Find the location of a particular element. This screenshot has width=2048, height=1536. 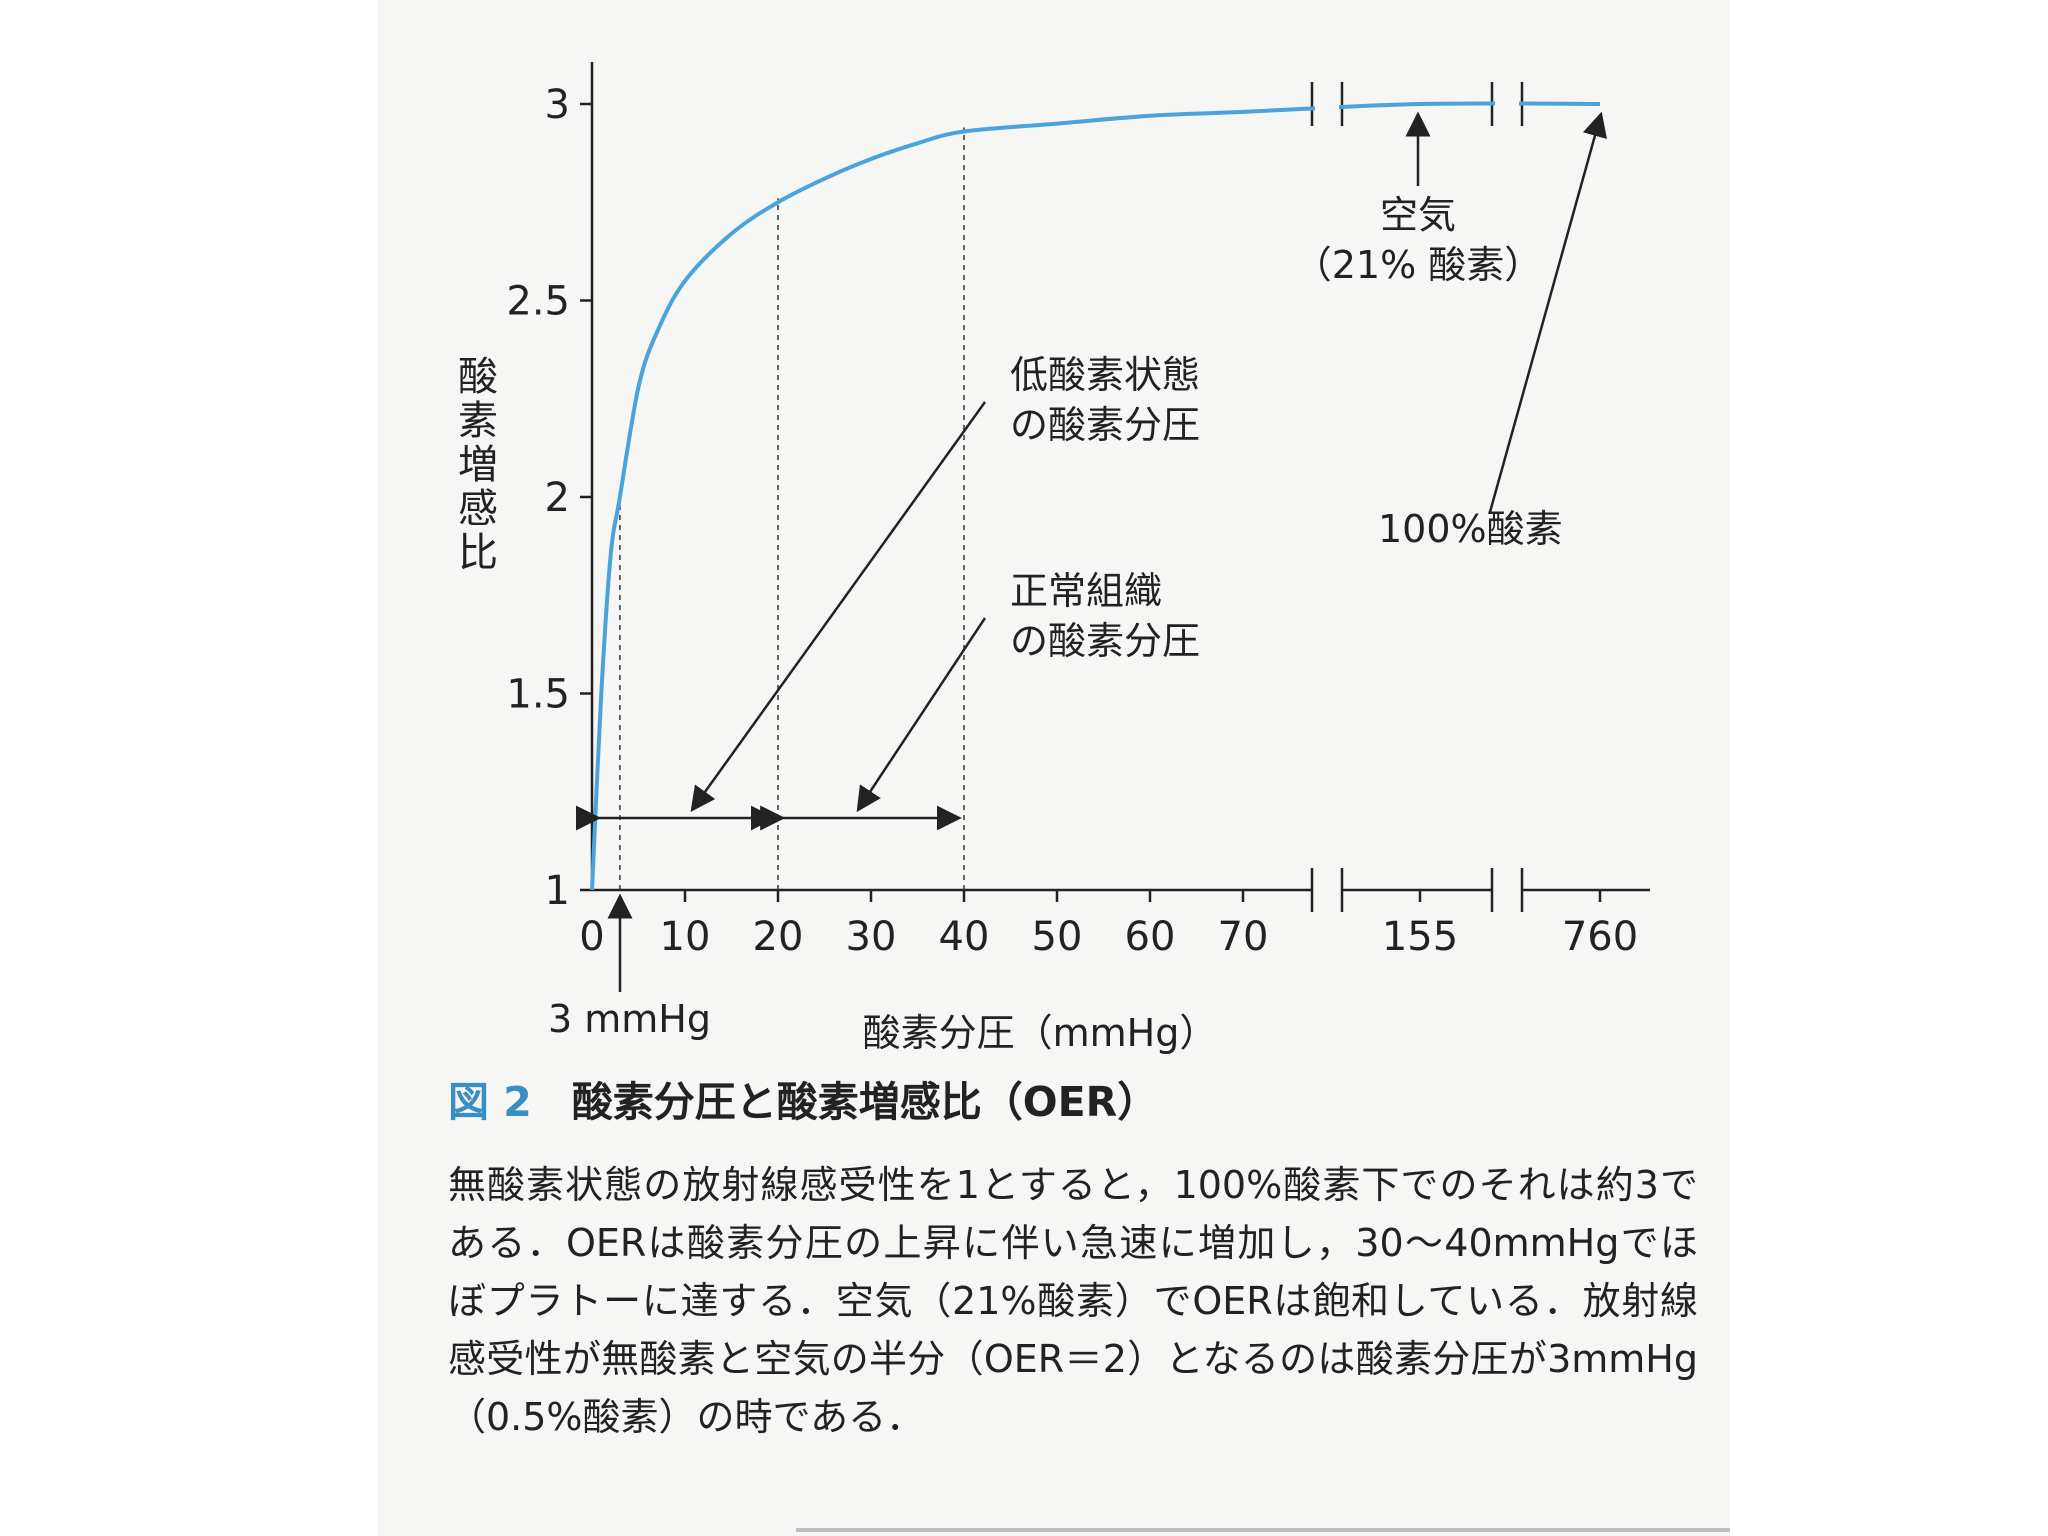

x-tick-label: 10 is located at coordinates (685, 937).